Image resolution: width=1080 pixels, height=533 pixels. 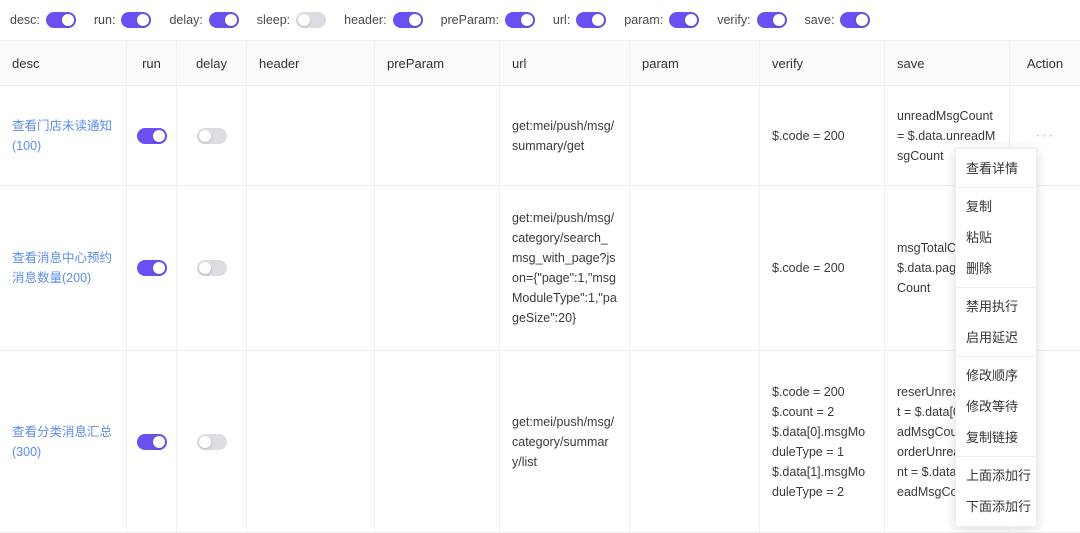 I want to click on toolbar-toggle-save: save:, so click(x=838, y=20).